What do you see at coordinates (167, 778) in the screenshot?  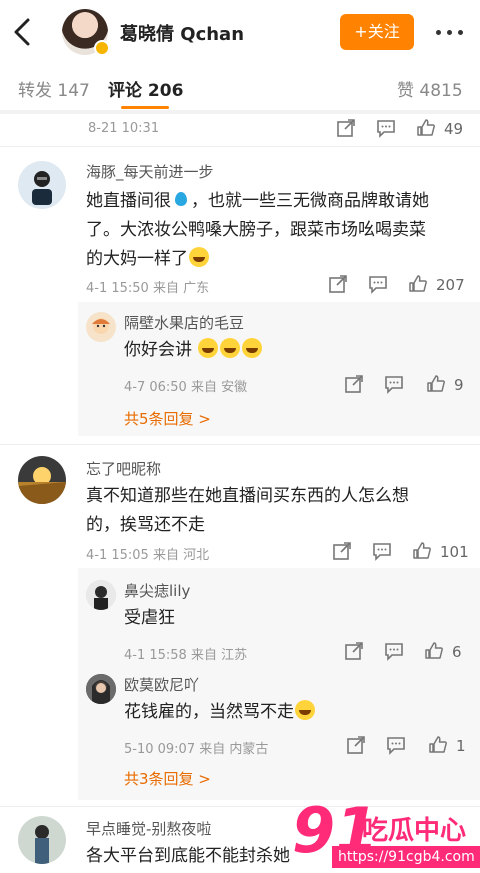 I see `view-more-replies-link: 共3条回复 >` at bounding box center [167, 778].